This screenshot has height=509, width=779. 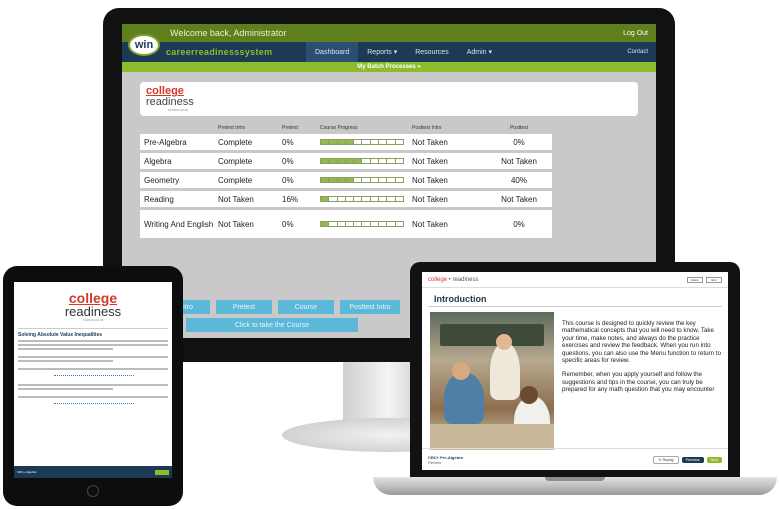 What do you see at coordinates (165, 91) in the screenshot?
I see `logo-line-college: college` at bounding box center [165, 91].